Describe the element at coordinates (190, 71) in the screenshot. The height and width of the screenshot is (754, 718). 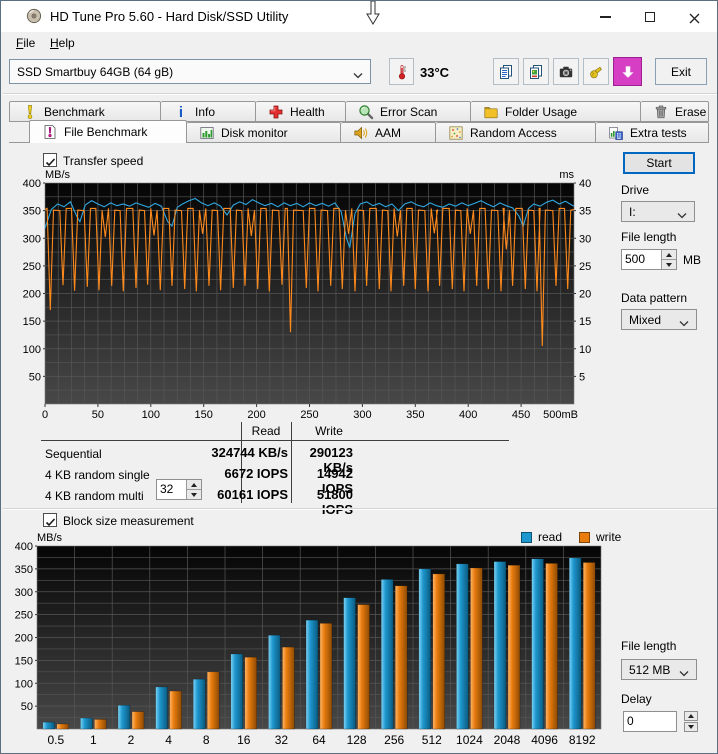
I see `device-select: SSD Smartbuy 64GB (64 gB)` at that location.